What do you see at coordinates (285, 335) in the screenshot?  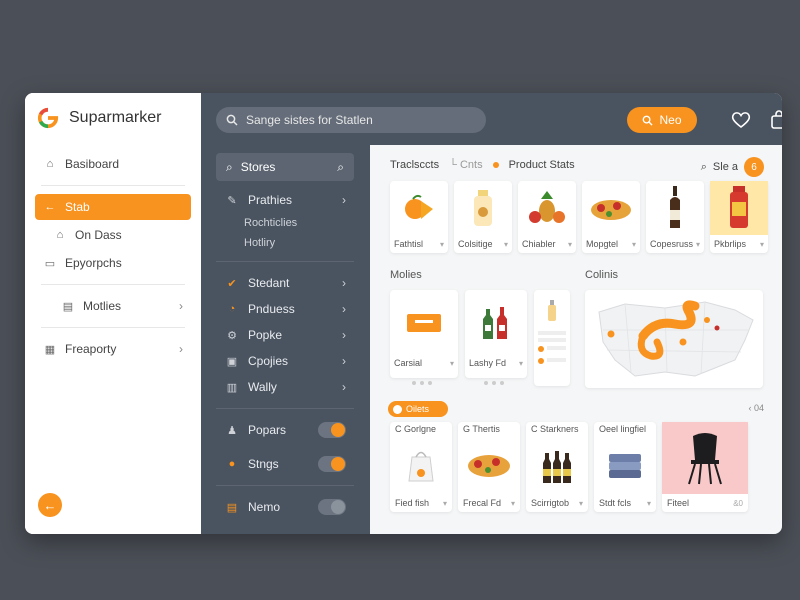 I see `menu-item-popke: ⚙ Popke ›` at bounding box center [285, 335].